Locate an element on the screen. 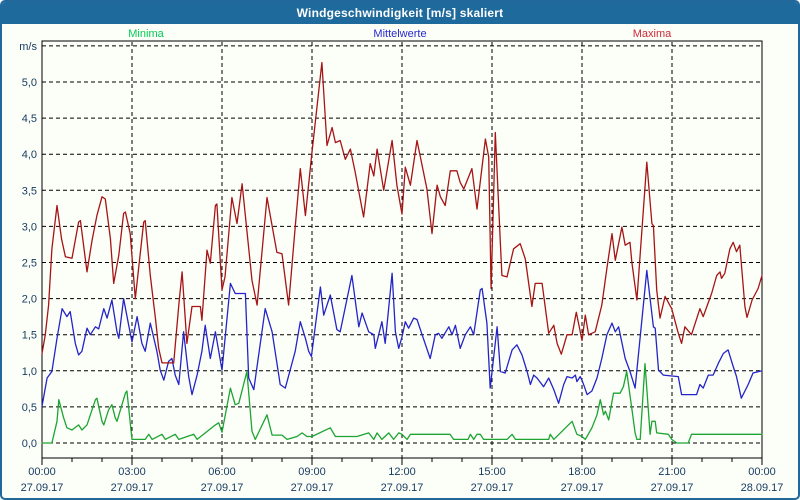 The width and height of the screenshot is (800, 500). svg-text: 0,5 is located at coordinates (29, 408).